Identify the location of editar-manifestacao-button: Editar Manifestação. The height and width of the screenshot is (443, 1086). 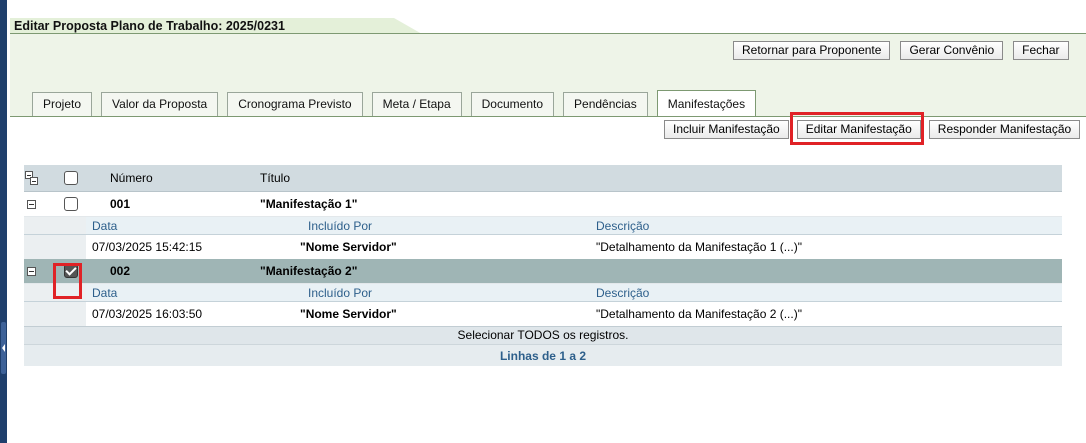
(858, 129).